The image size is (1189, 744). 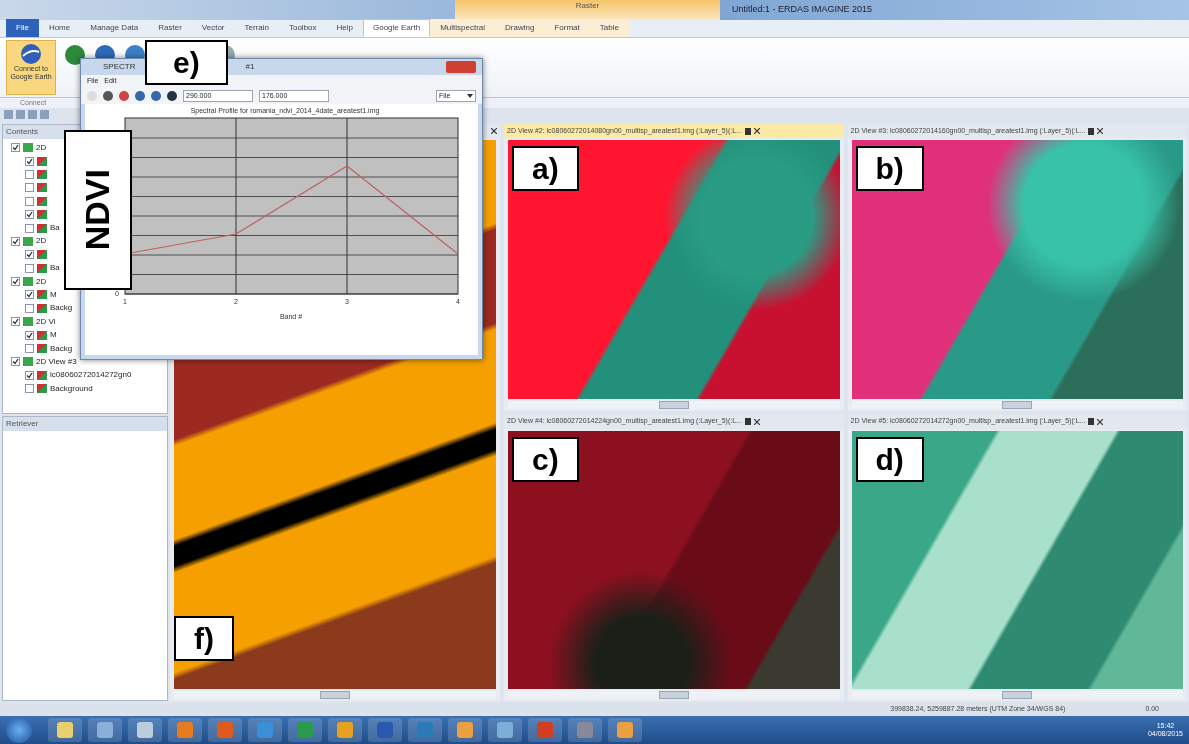 I want to click on ribbon-tab: Raster, so click(x=170, y=28).